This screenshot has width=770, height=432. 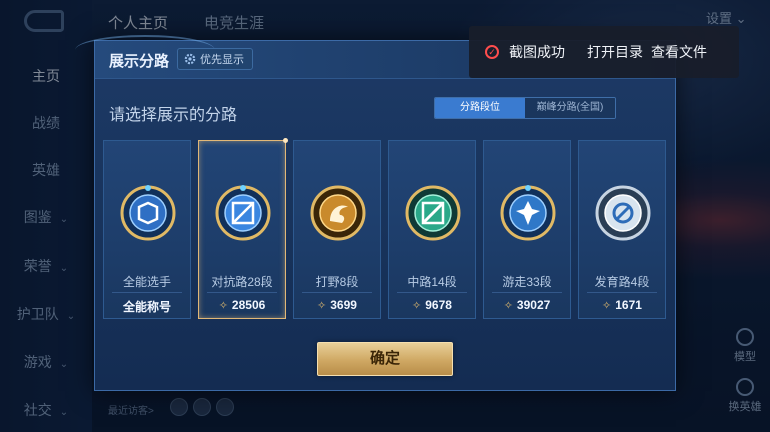 I want to click on mid-lane-emblem-icon, so click(x=433, y=213).